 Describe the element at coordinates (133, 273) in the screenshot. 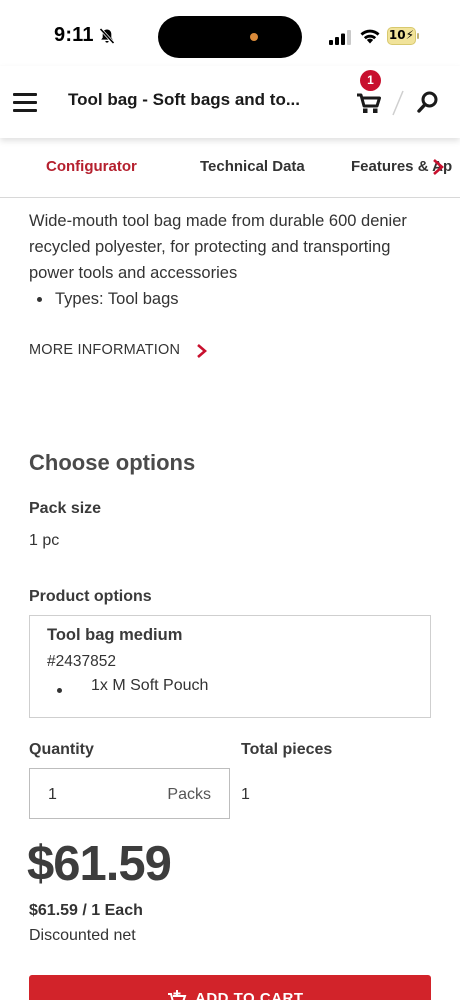

I see `description-line: power tools and accessories` at that location.